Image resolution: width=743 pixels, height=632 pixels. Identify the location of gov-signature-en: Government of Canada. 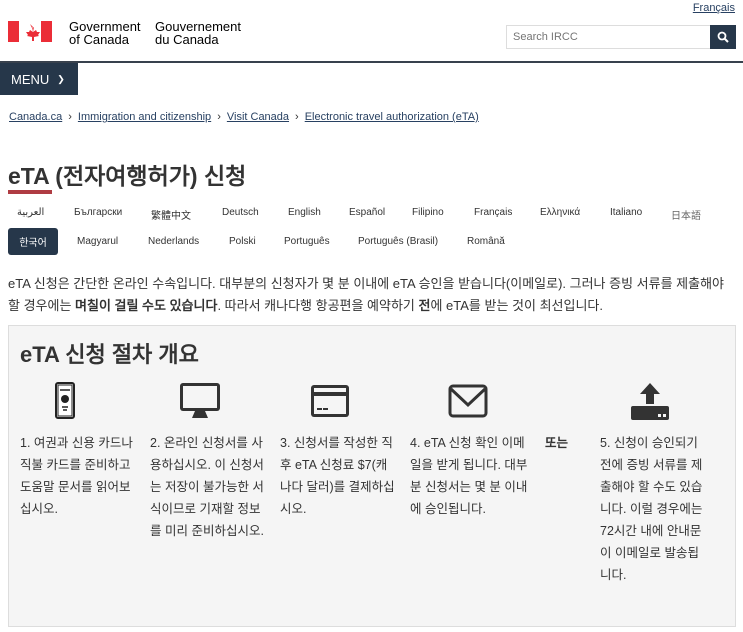
(105, 33).